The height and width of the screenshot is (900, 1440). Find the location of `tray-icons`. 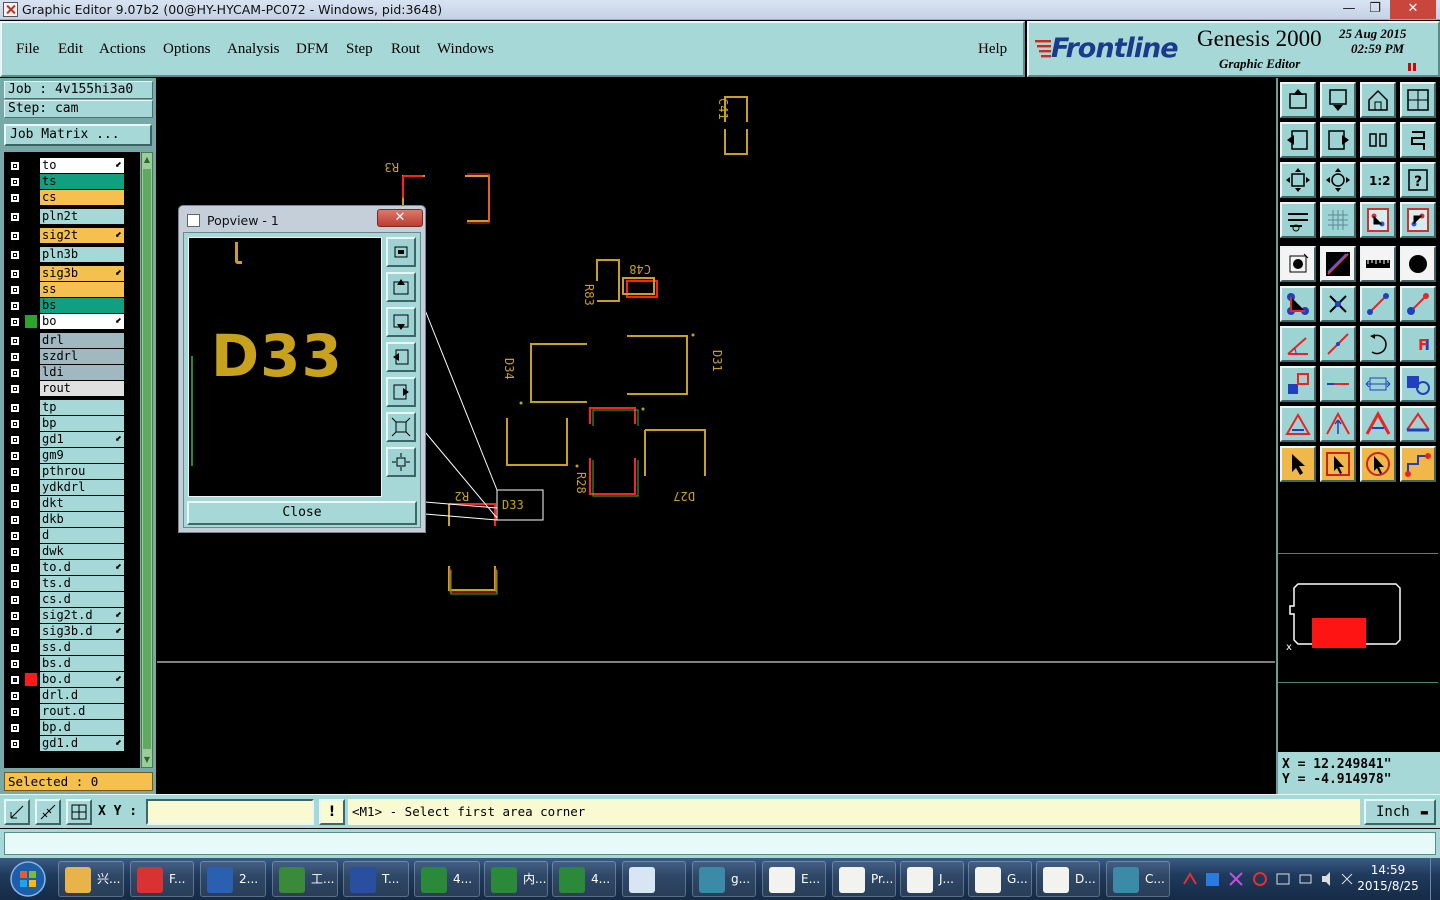

tray-icons is located at coordinates (1268, 879).